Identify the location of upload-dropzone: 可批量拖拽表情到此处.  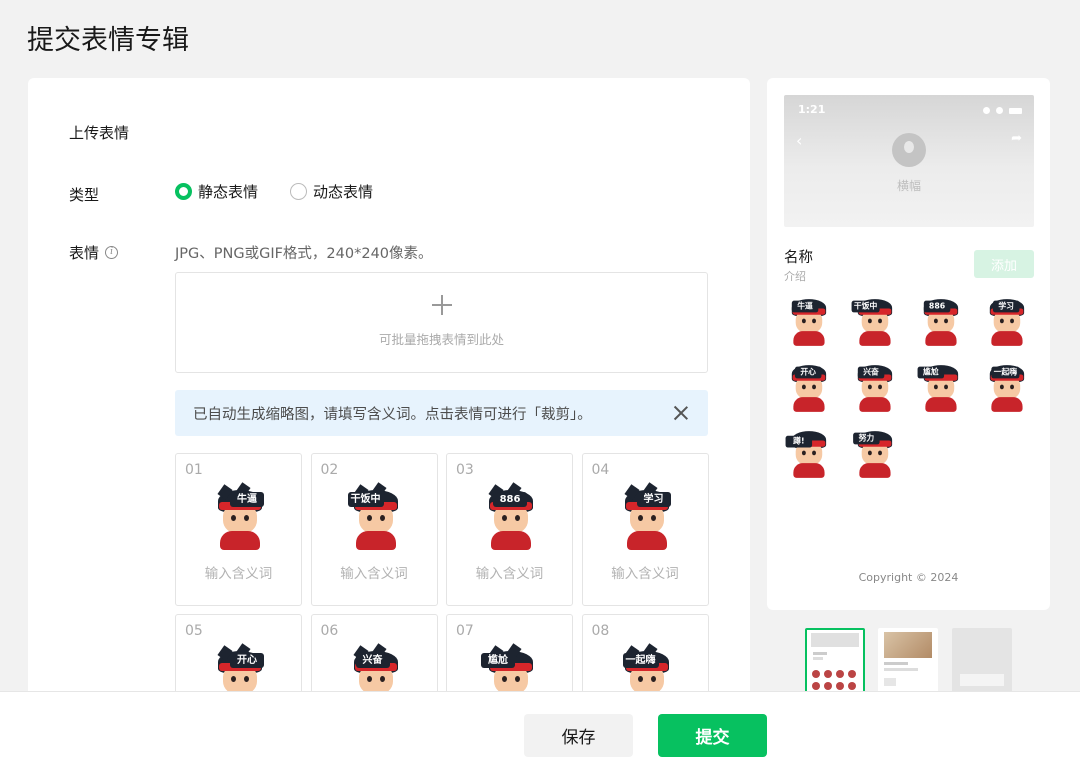
(441, 322).